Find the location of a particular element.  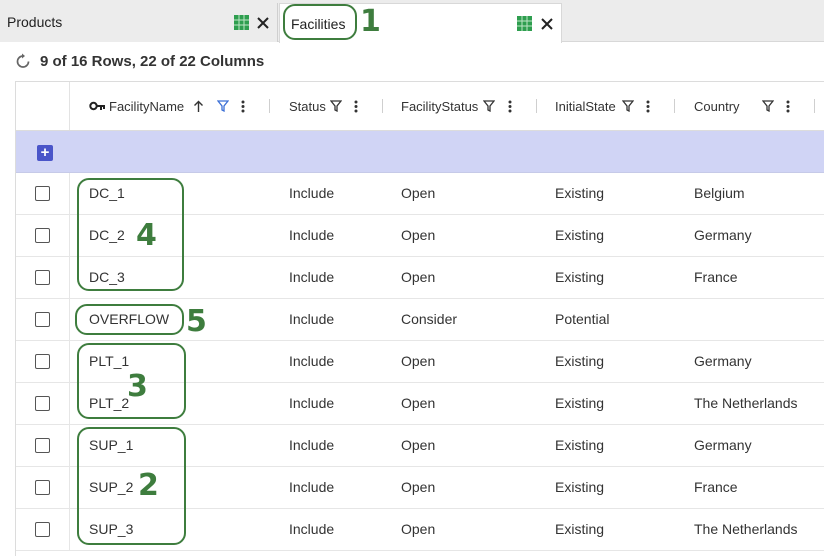

annotation-number-2: 2 is located at coordinates (148, 485).